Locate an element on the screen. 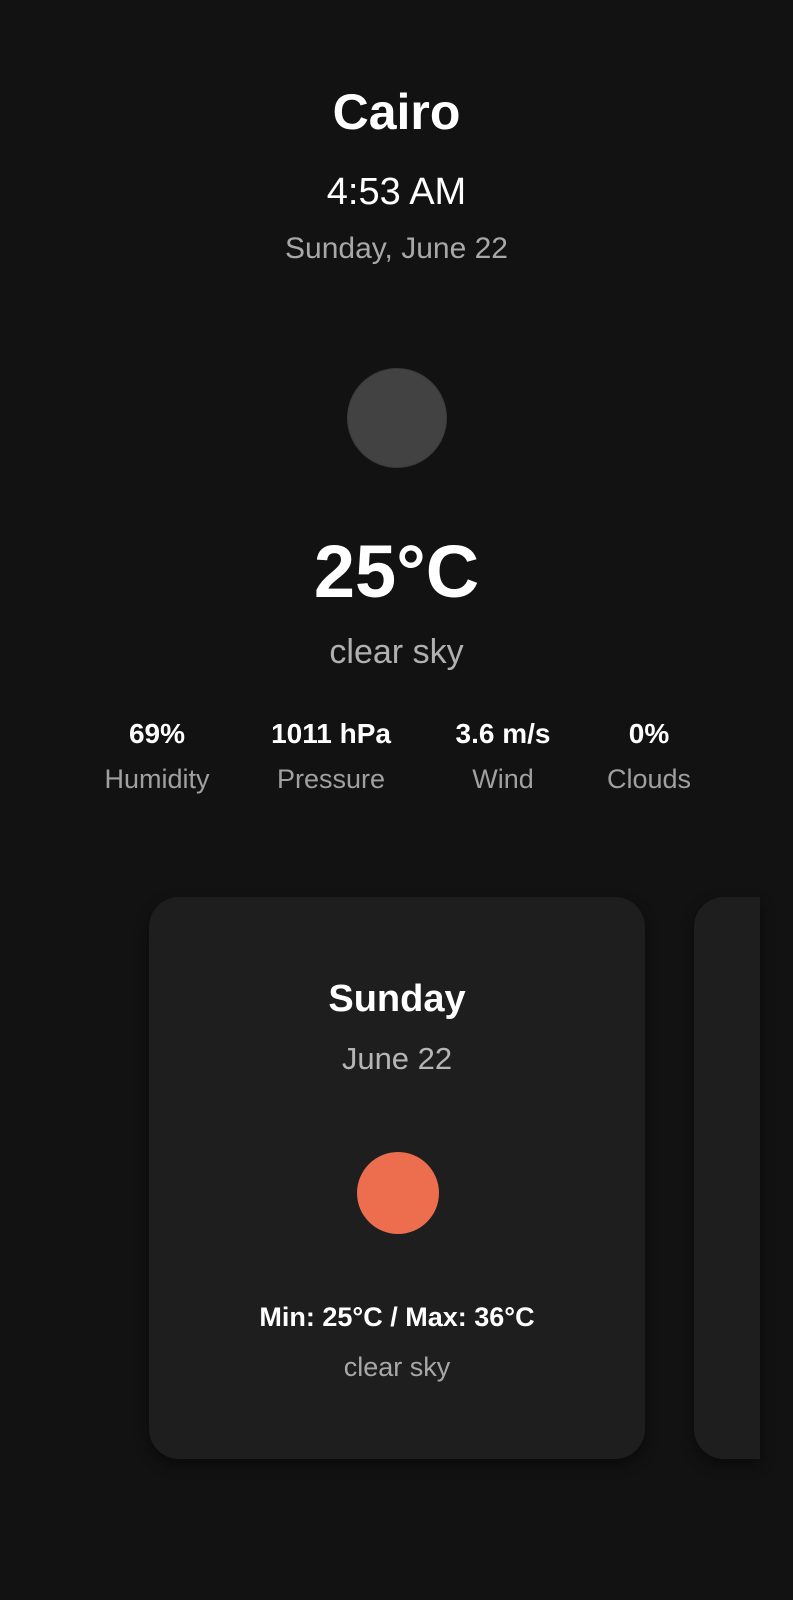  stat-label: Wind is located at coordinates (503, 779).